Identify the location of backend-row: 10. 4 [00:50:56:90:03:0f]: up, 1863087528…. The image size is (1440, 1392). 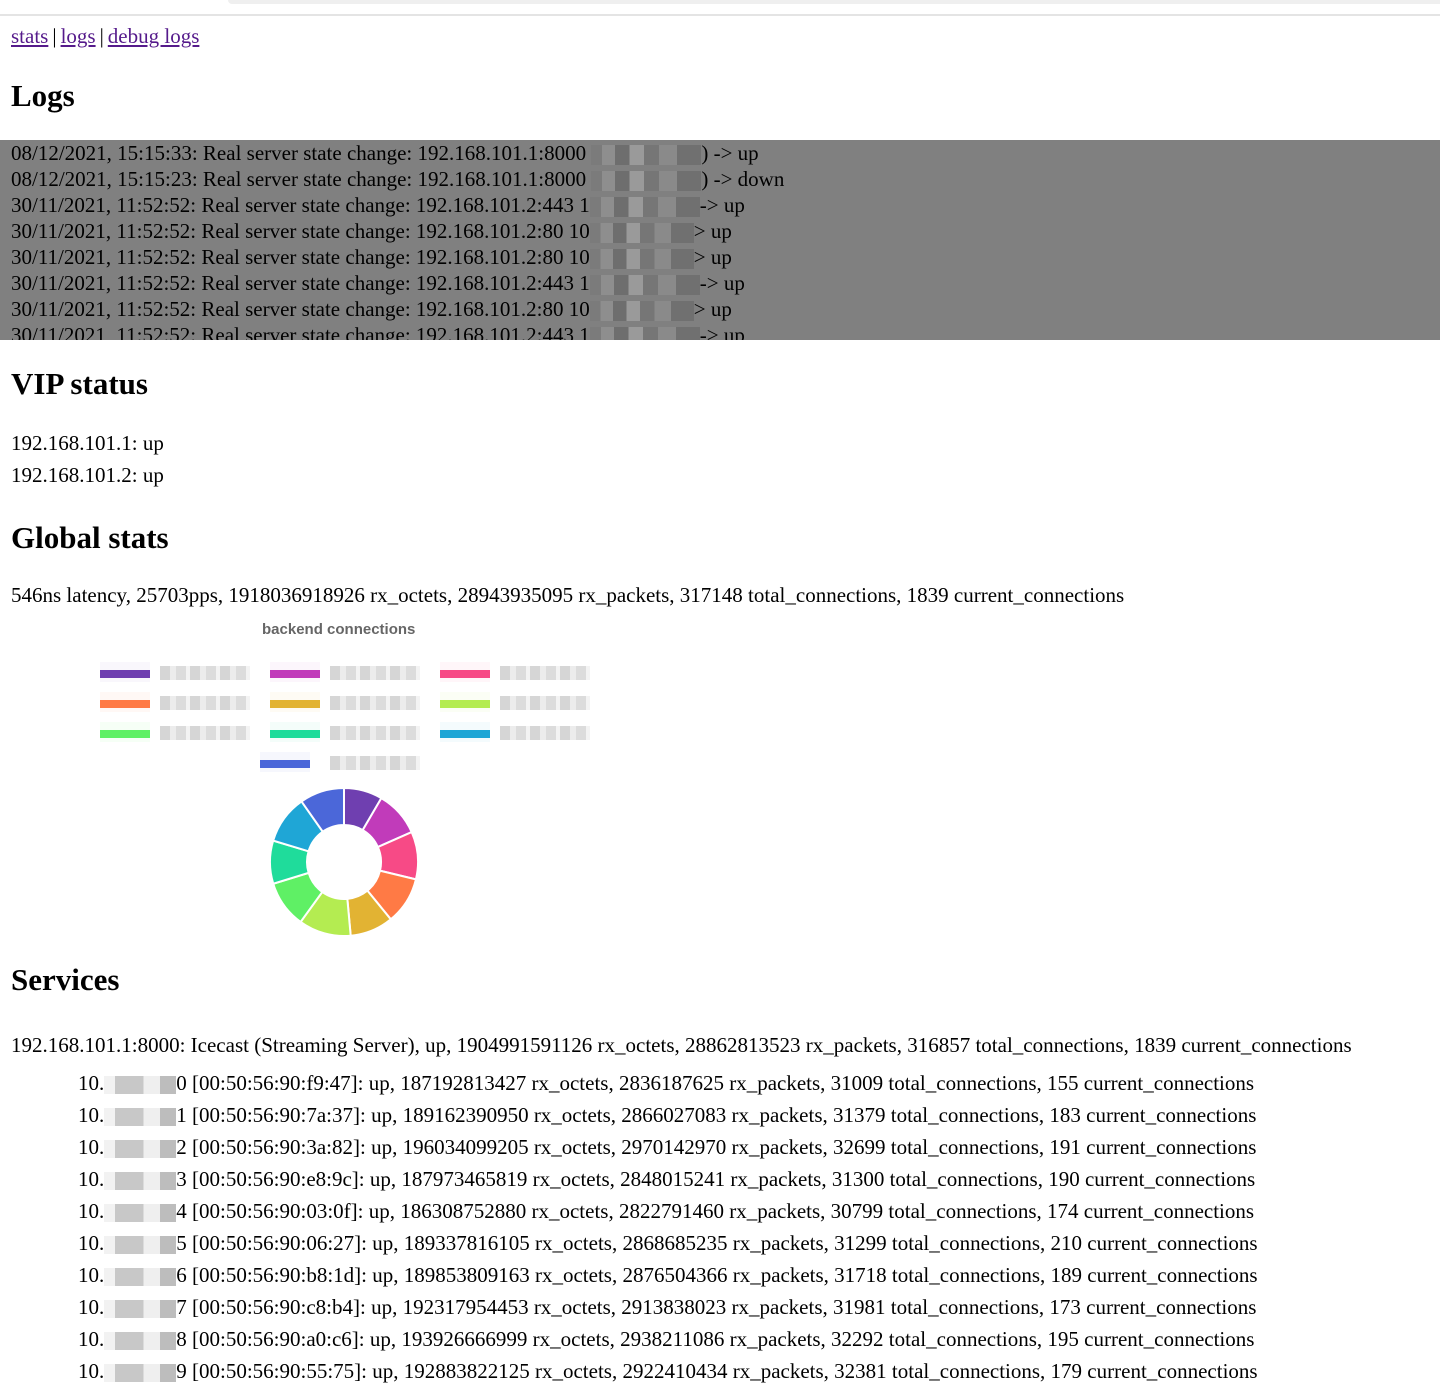
(666, 1211).